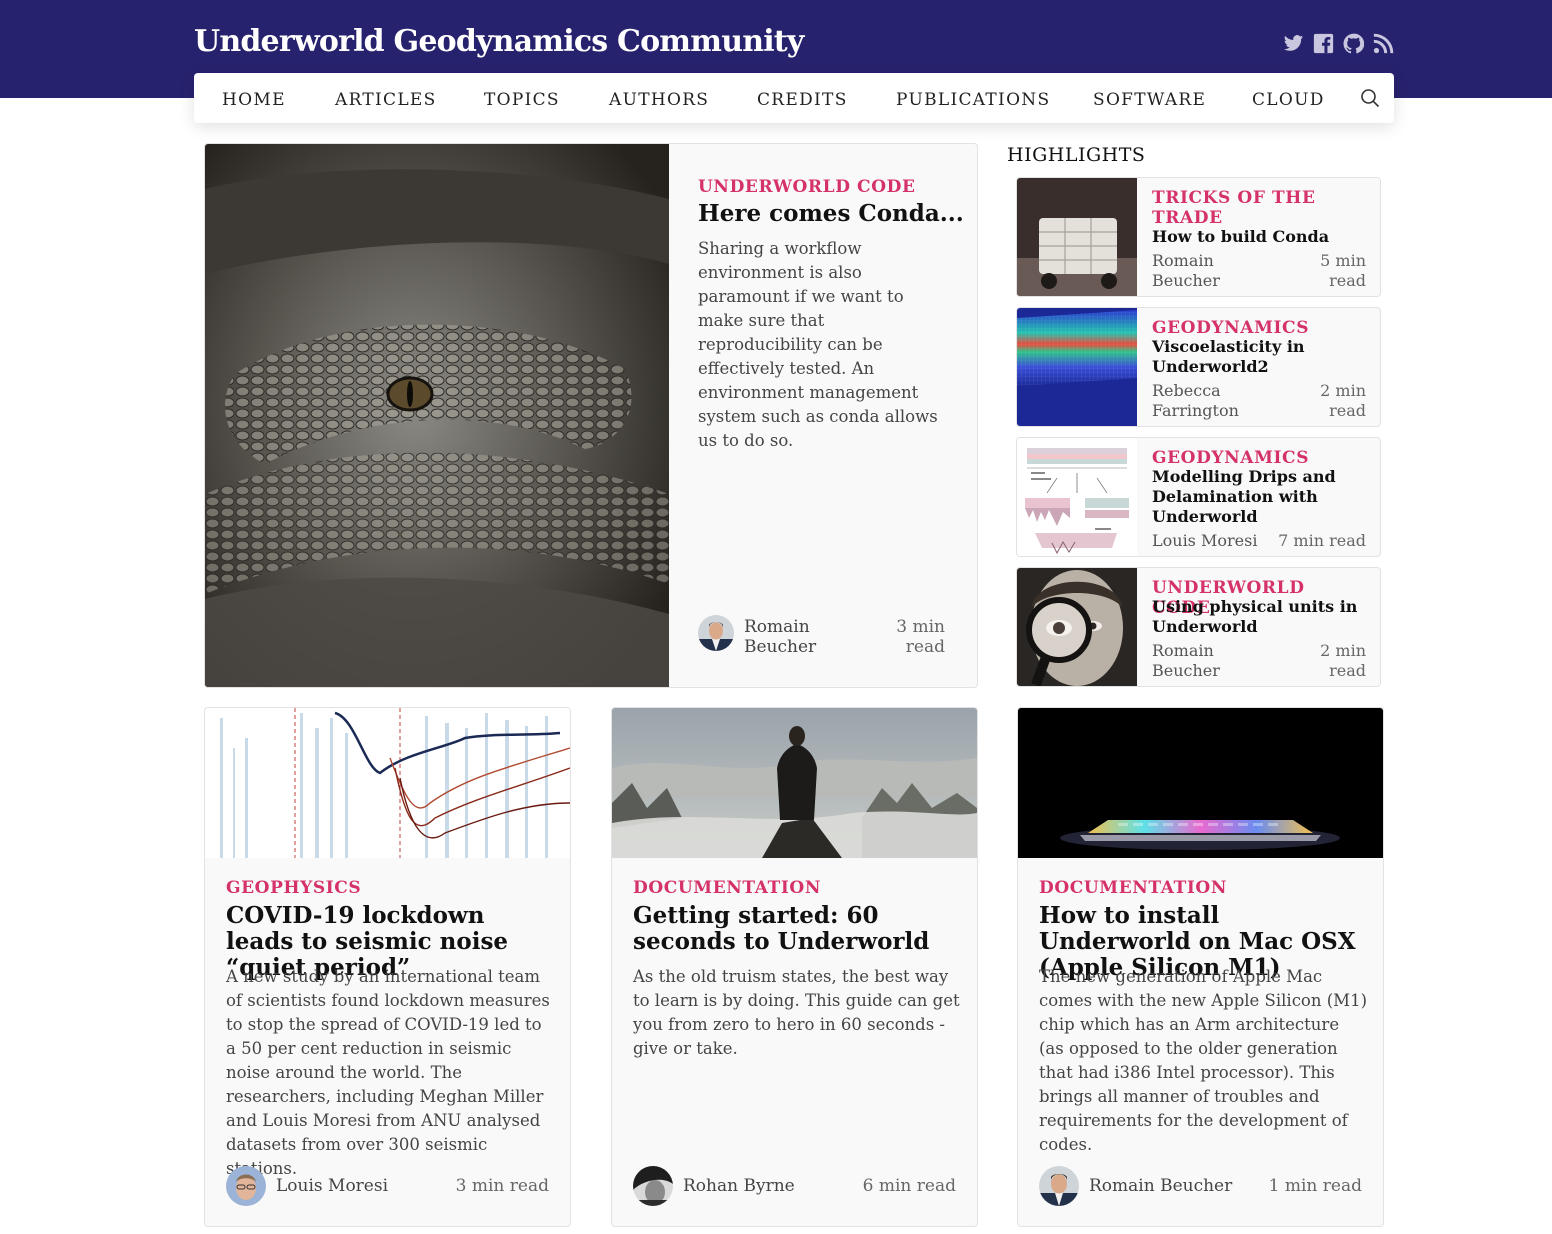  What do you see at coordinates (1200, 783) in the screenshot?
I see `article-image-macbook` at bounding box center [1200, 783].